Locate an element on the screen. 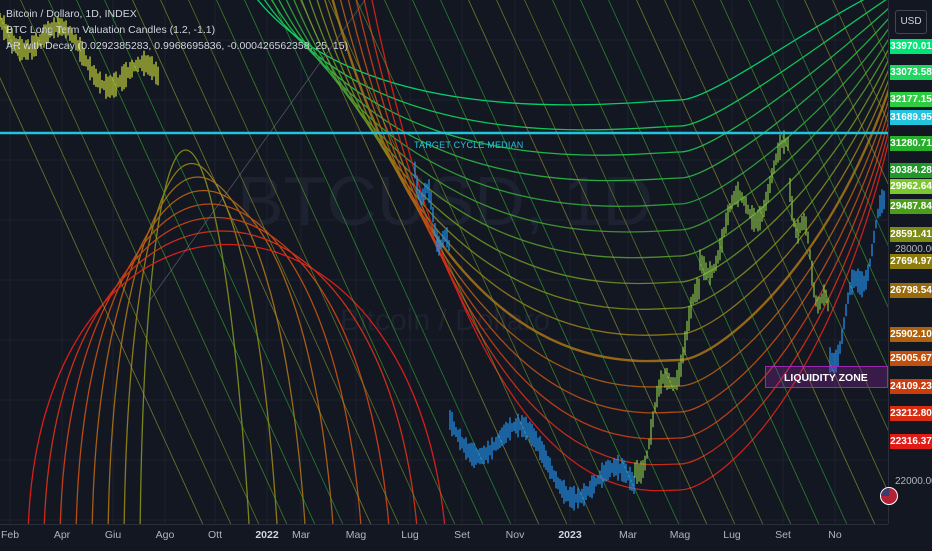 The height and width of the screenshot is (551, 932). price-axis-label: 28000.00 is located at coordinates (913, 249).